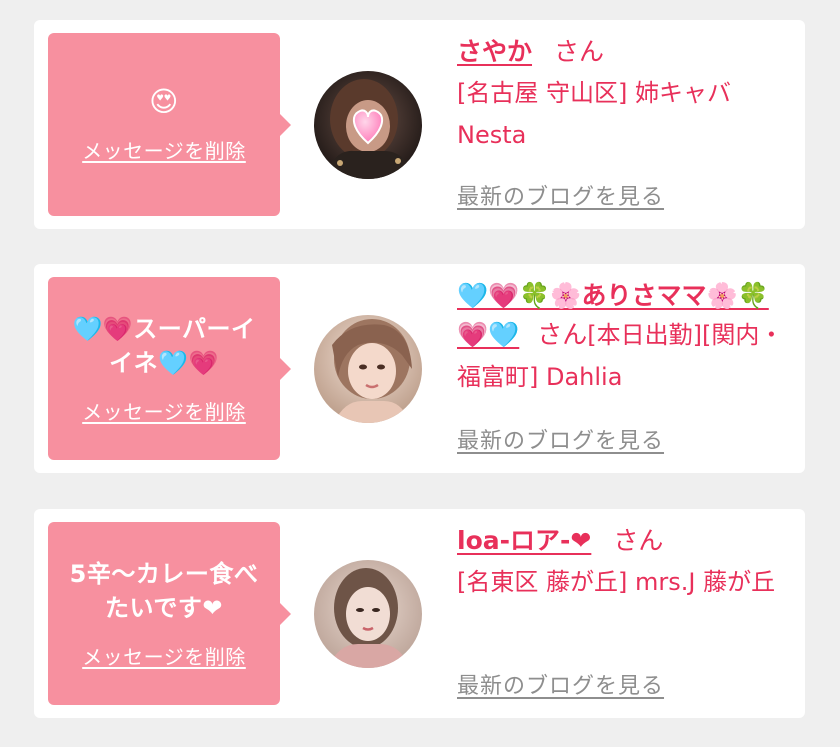  What do you see at coordinates (164, 101) in the screenshot?
I see `message-text: 😍` at bounding box center [164, 101].